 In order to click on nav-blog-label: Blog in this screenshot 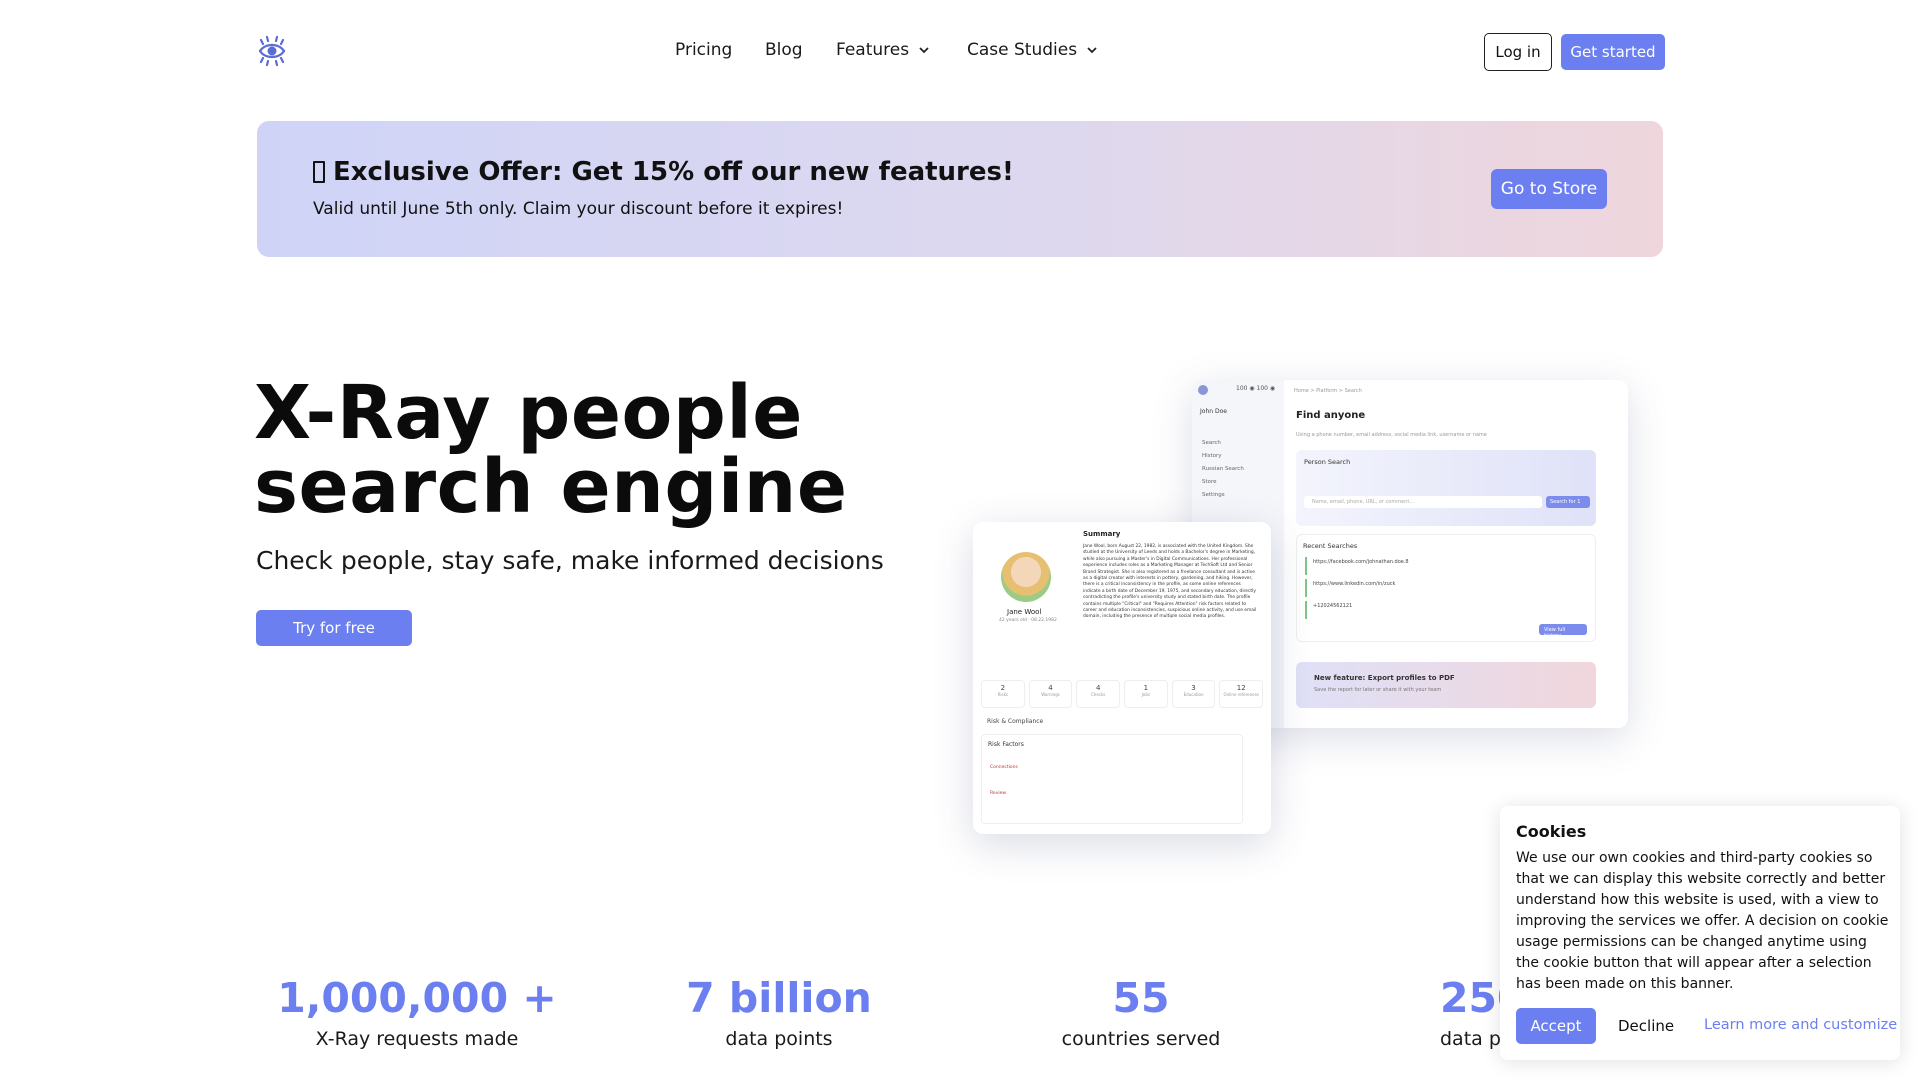, I will do `click(784, 50)`.